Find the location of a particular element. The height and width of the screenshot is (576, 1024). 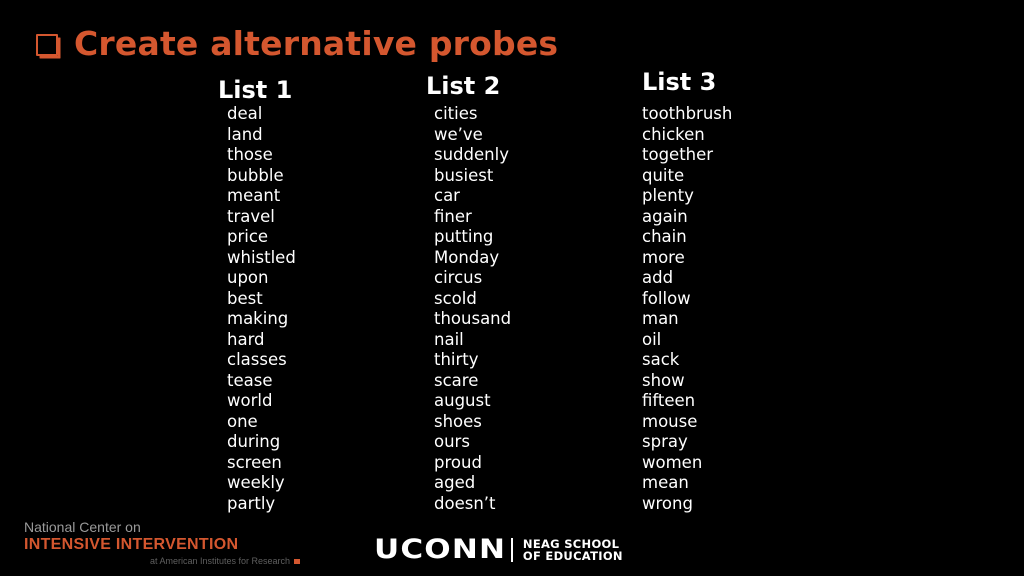

list-word: shoes is located at coordinates (458, 421).